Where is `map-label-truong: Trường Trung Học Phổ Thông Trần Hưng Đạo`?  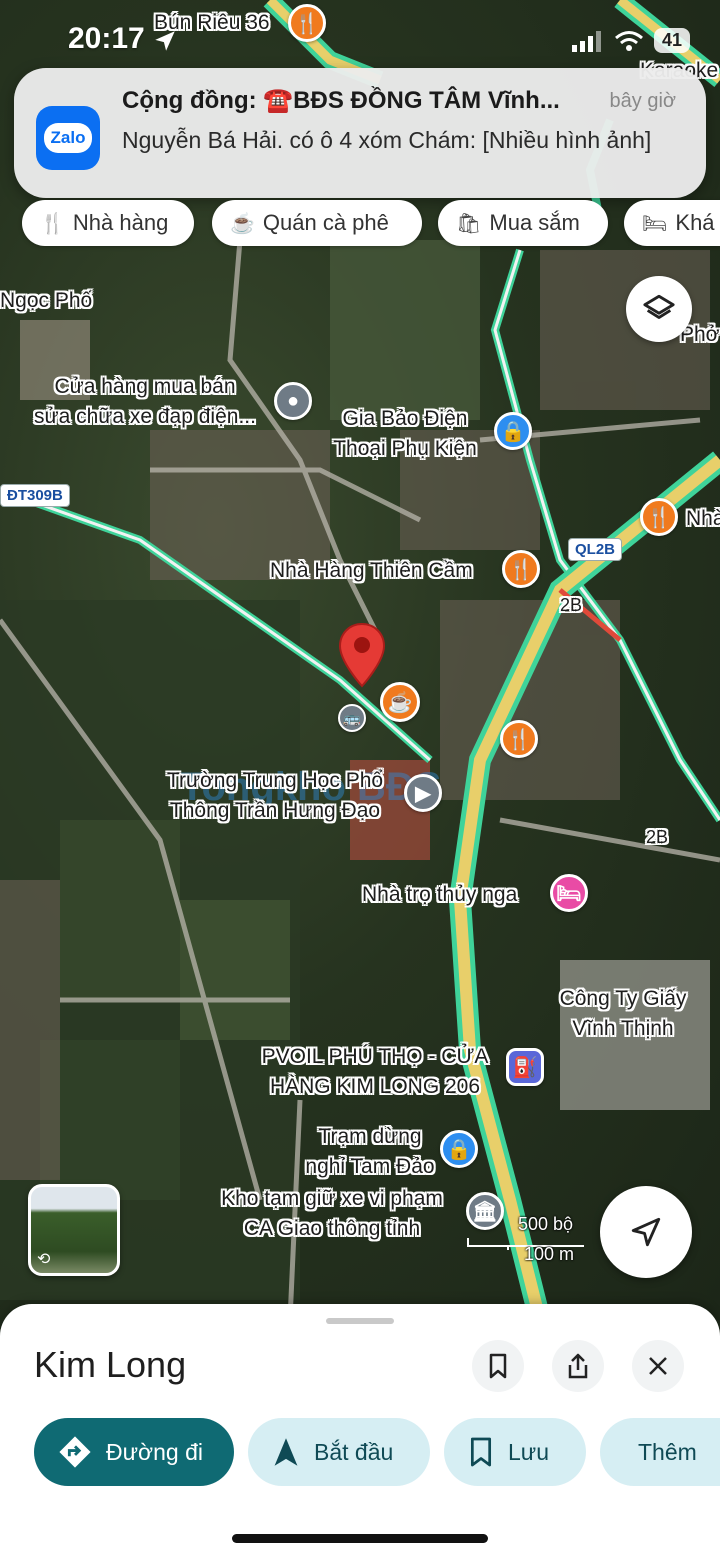
map-label-truong: Trường Trung Học Phổ Thông Trần Hưng Đạo is located at coordinates (275, 796).